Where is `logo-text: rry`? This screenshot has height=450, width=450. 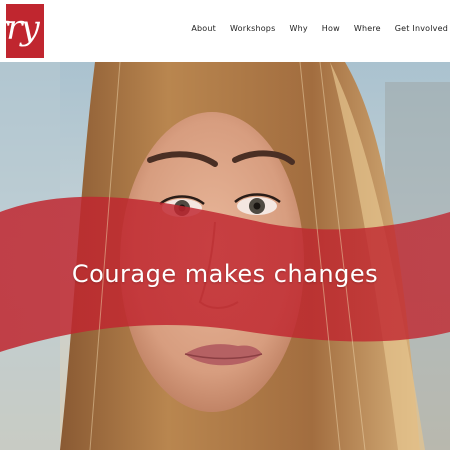
logo-text: rry is located at coordinates (23, 28).